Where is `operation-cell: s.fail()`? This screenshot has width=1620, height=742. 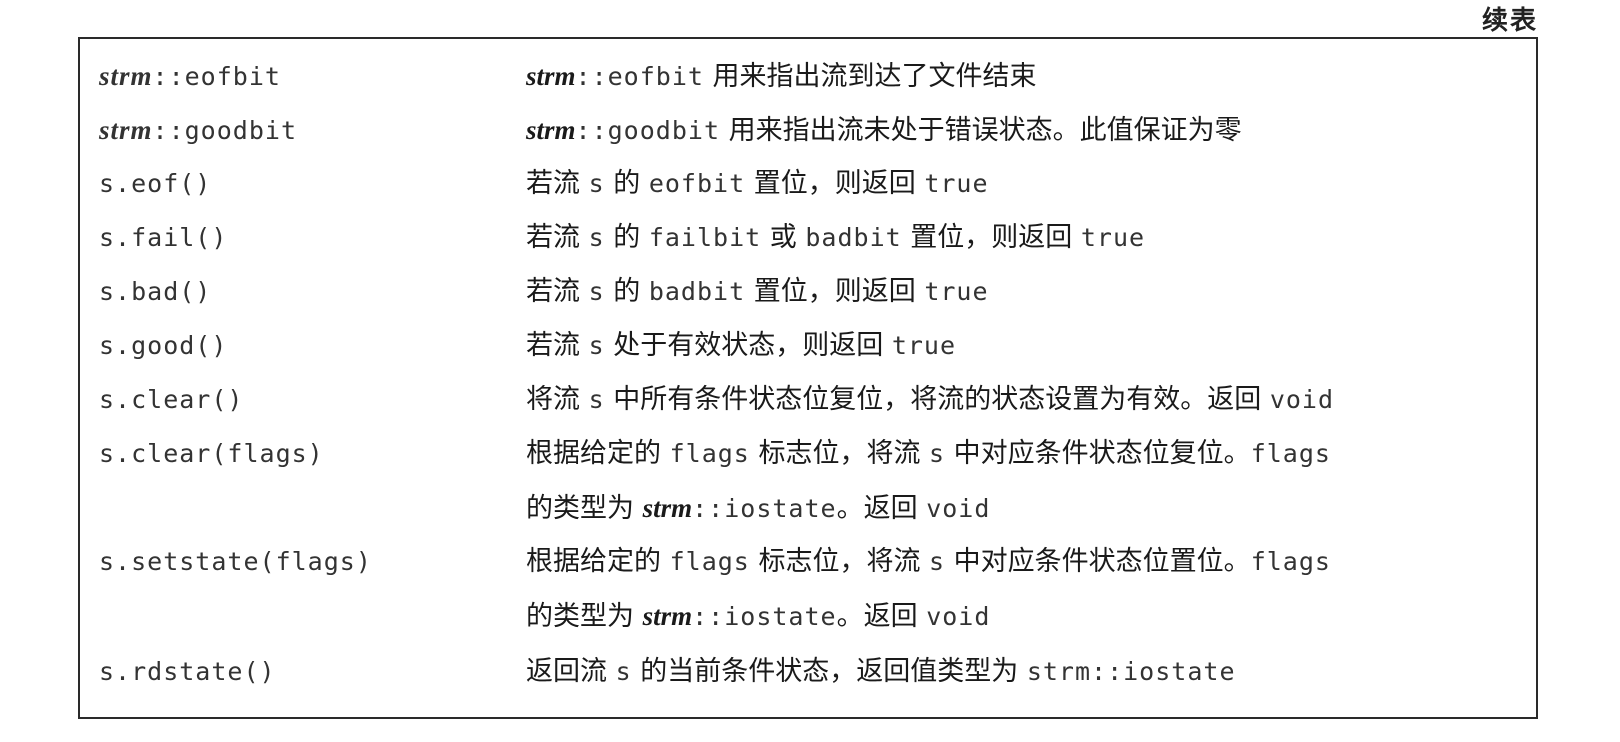
operation-cell: s.fail() is located at coordinates (163, 237).